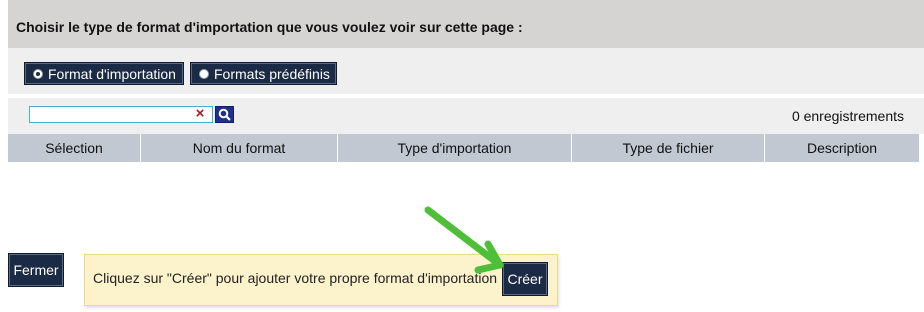 The image size is (924, 312). Describe the element at coordinates (842, 148) in the screenshot. I see `column-header-description: Description` at that location.